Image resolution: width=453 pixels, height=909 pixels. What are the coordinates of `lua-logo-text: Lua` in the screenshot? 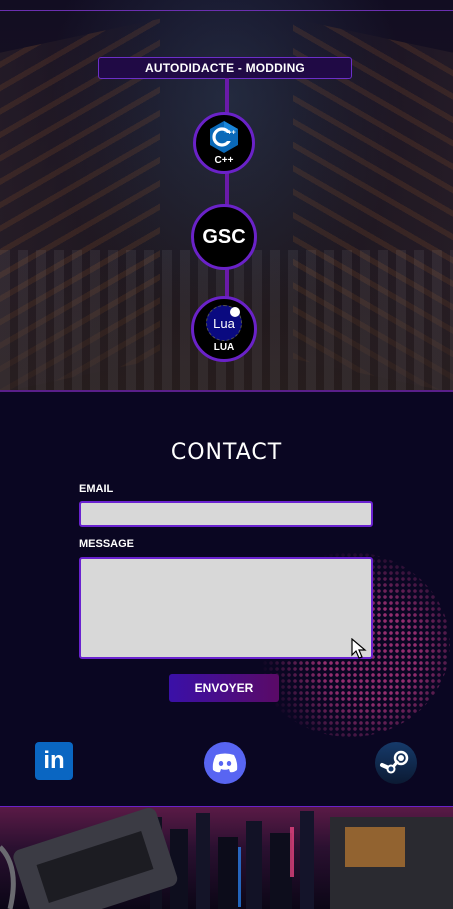 It's located at (224, 323).